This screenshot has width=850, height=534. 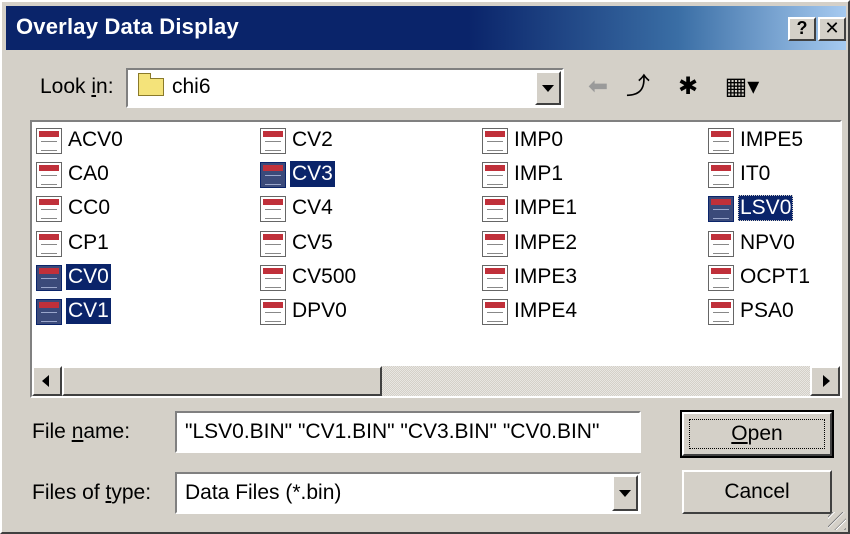 I want to click on title-bar: Overlay Data Display ? ✕, so click(x=426, y=28).